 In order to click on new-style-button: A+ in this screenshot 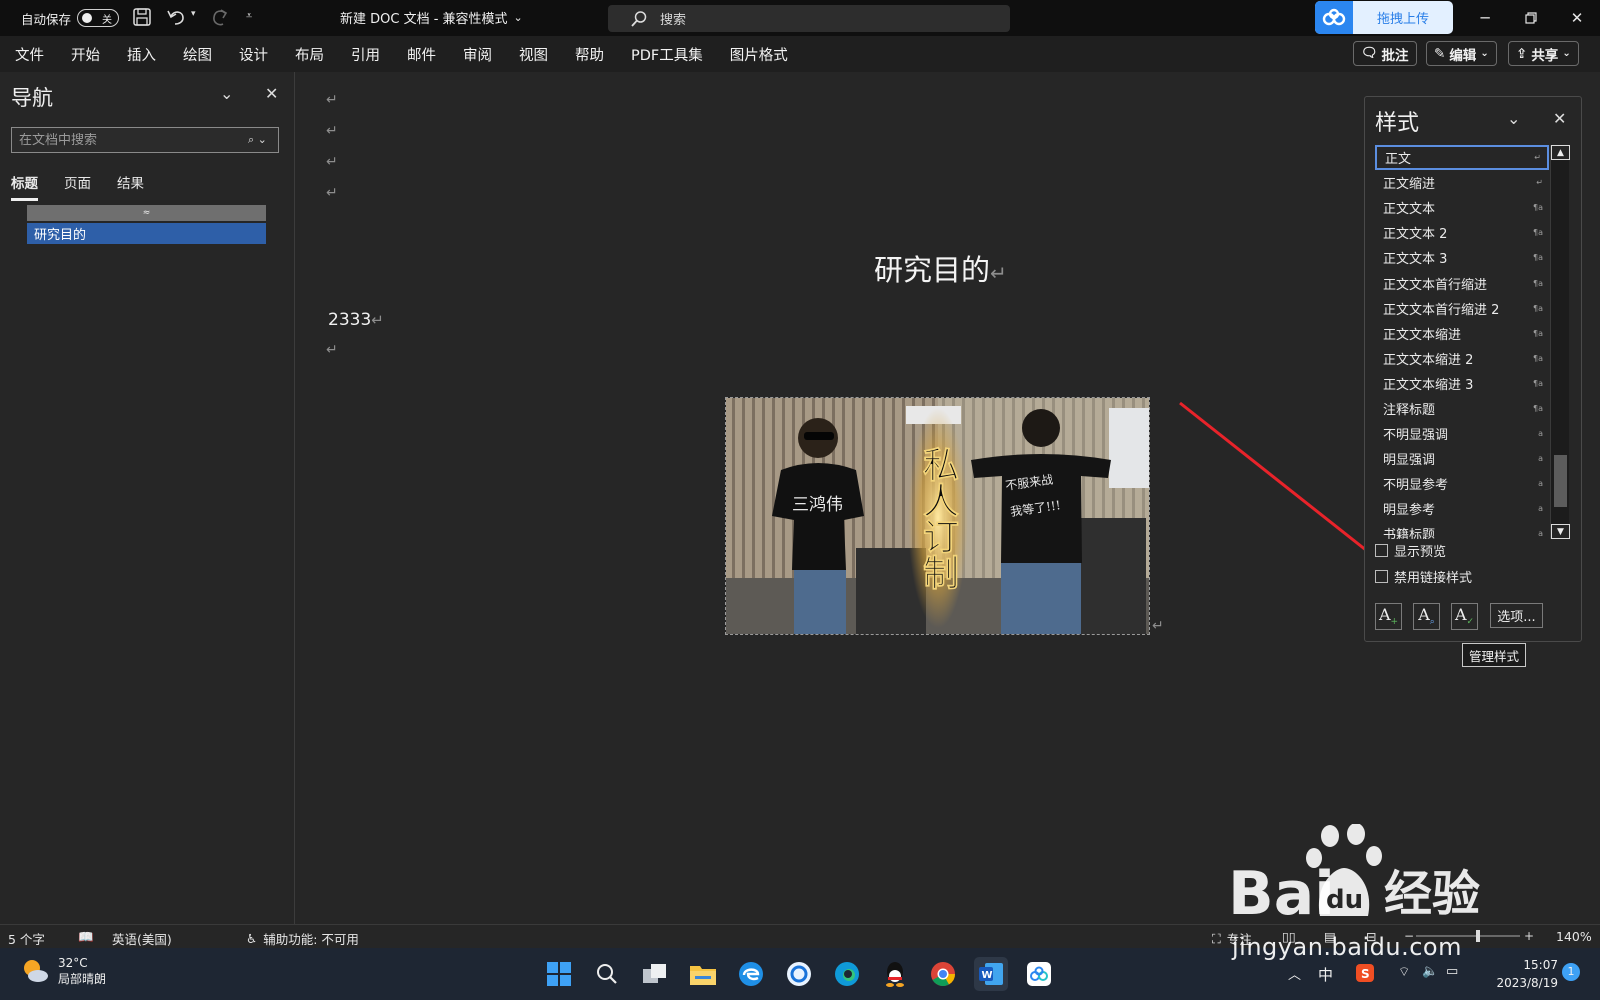, I will do `click(1388, 616)`.